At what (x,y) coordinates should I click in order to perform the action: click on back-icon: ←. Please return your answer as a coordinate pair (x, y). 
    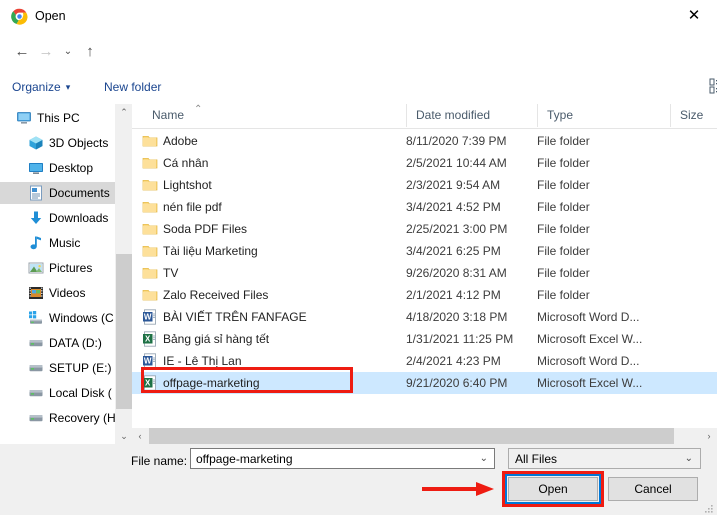
    Looking at the image, I should click on (22, 52).